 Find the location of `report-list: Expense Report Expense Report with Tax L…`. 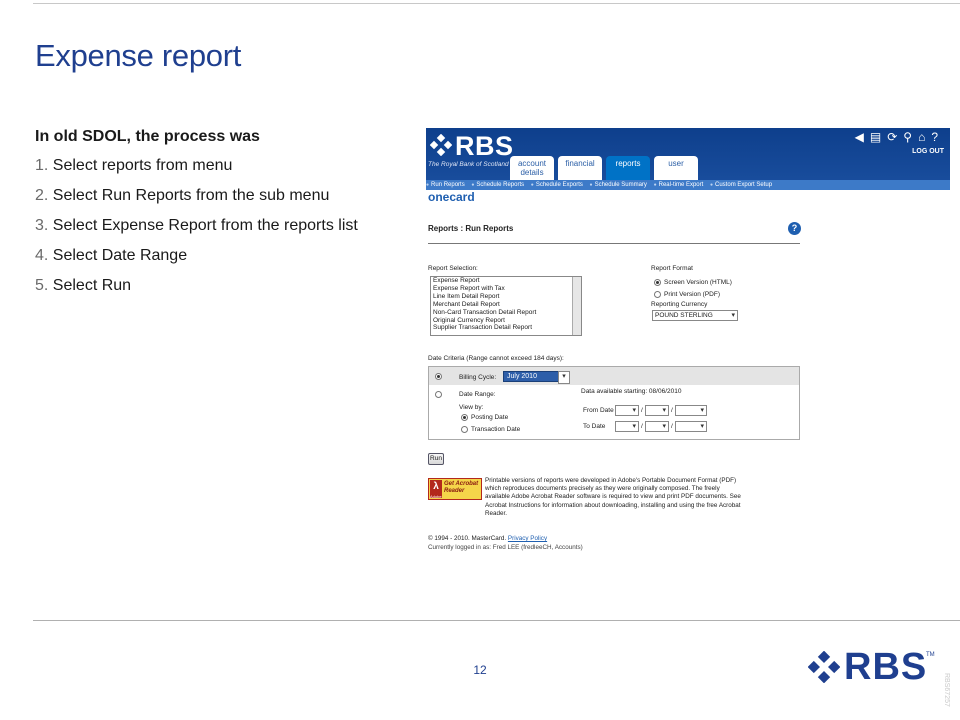

report-list: Expense Report Expense Report with Tax L… is located at coordinates (506, 306).